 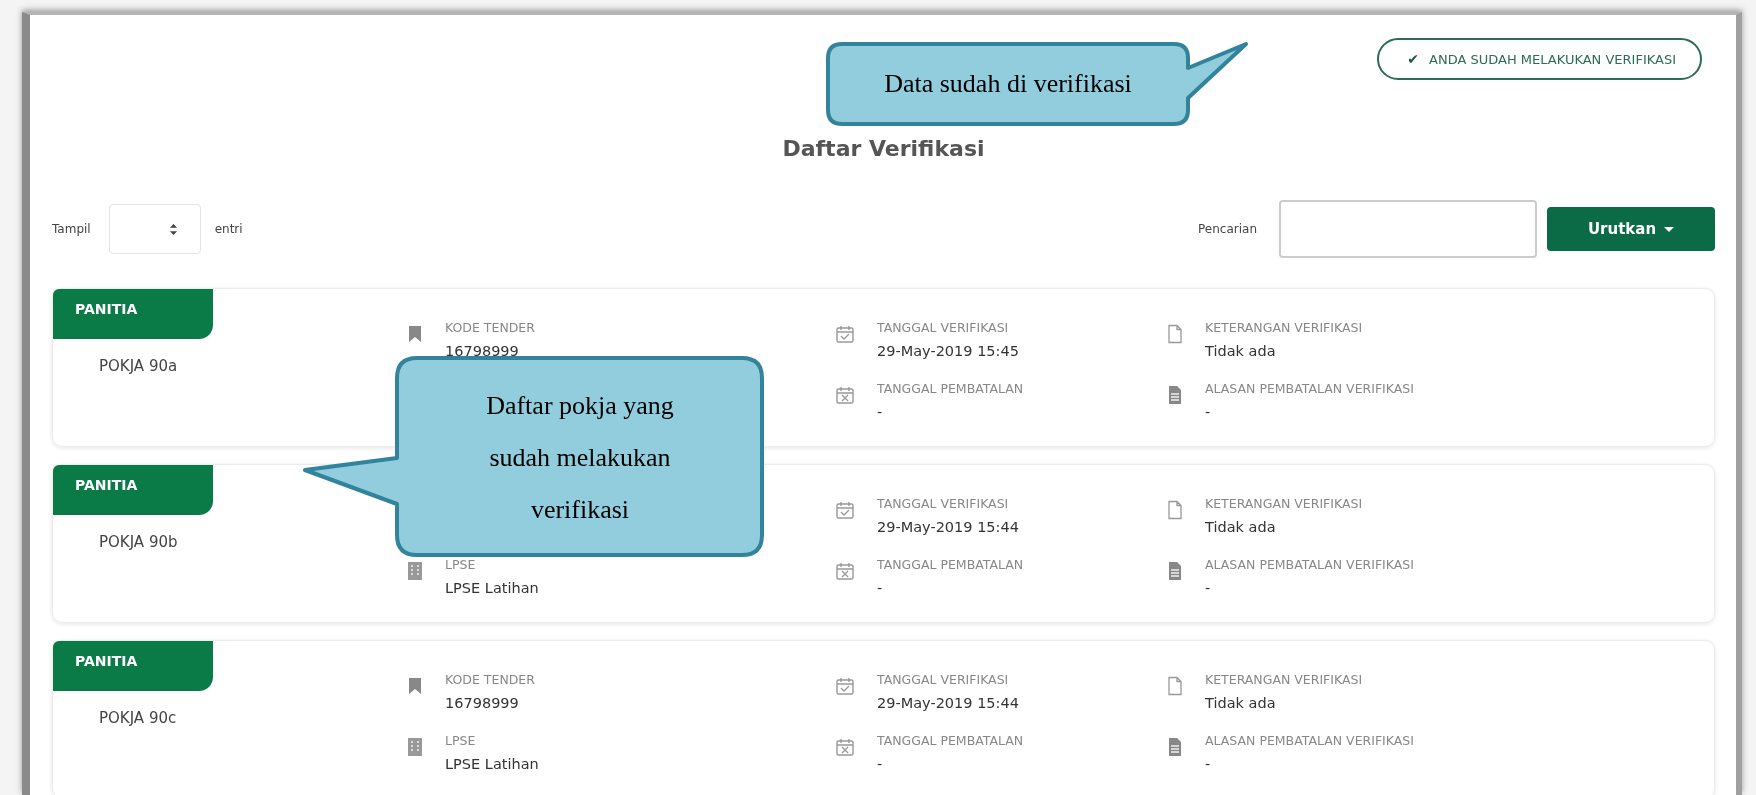 What do you see at coordinates (883, 149) in the screenshot?
I see `page-title: Daftar Verifikasi` at bounding box center [883, 149].